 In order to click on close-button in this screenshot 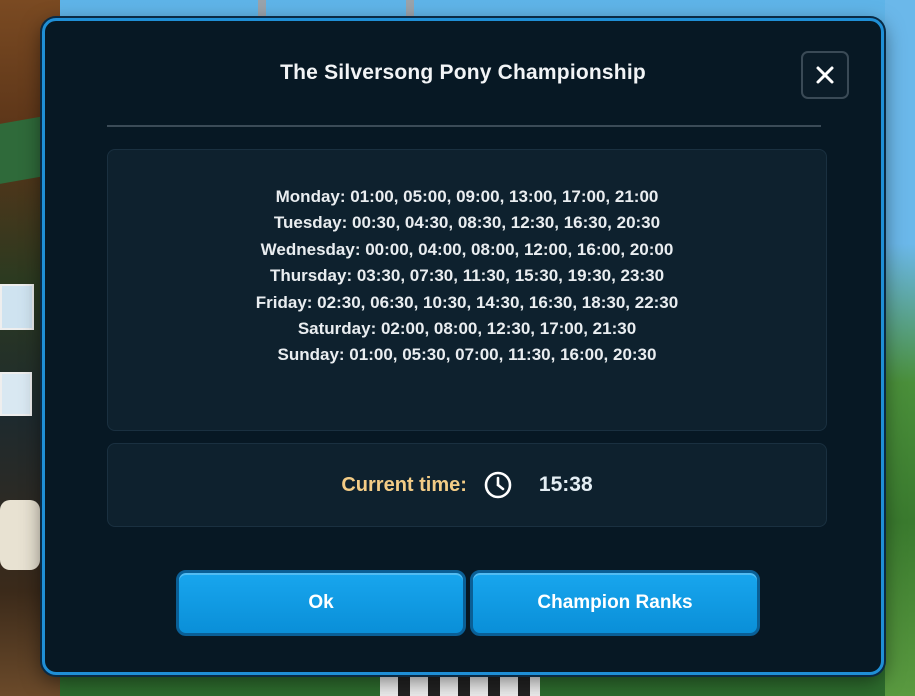, I will do `click(825, 75)`.